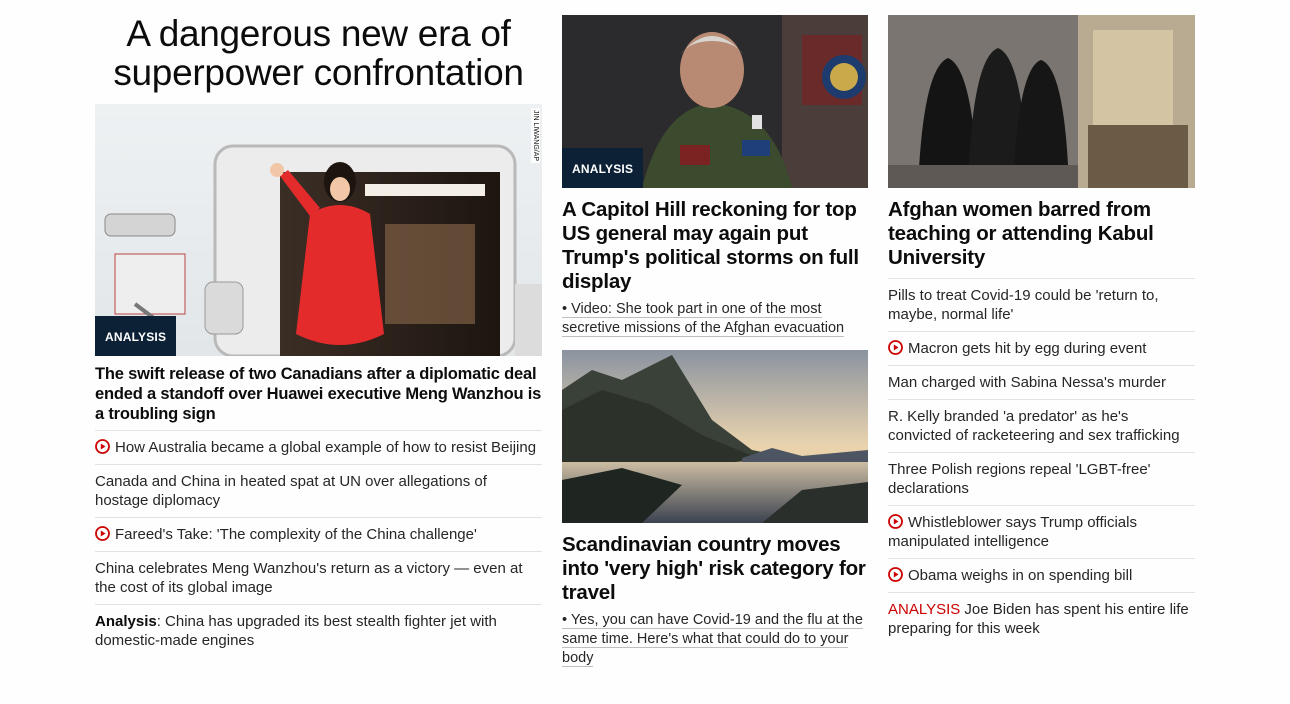 The image size is (1290, 704). I want to click on list-item-label: Man charged with Sabina Nessa's murder, so click(1027, 382).